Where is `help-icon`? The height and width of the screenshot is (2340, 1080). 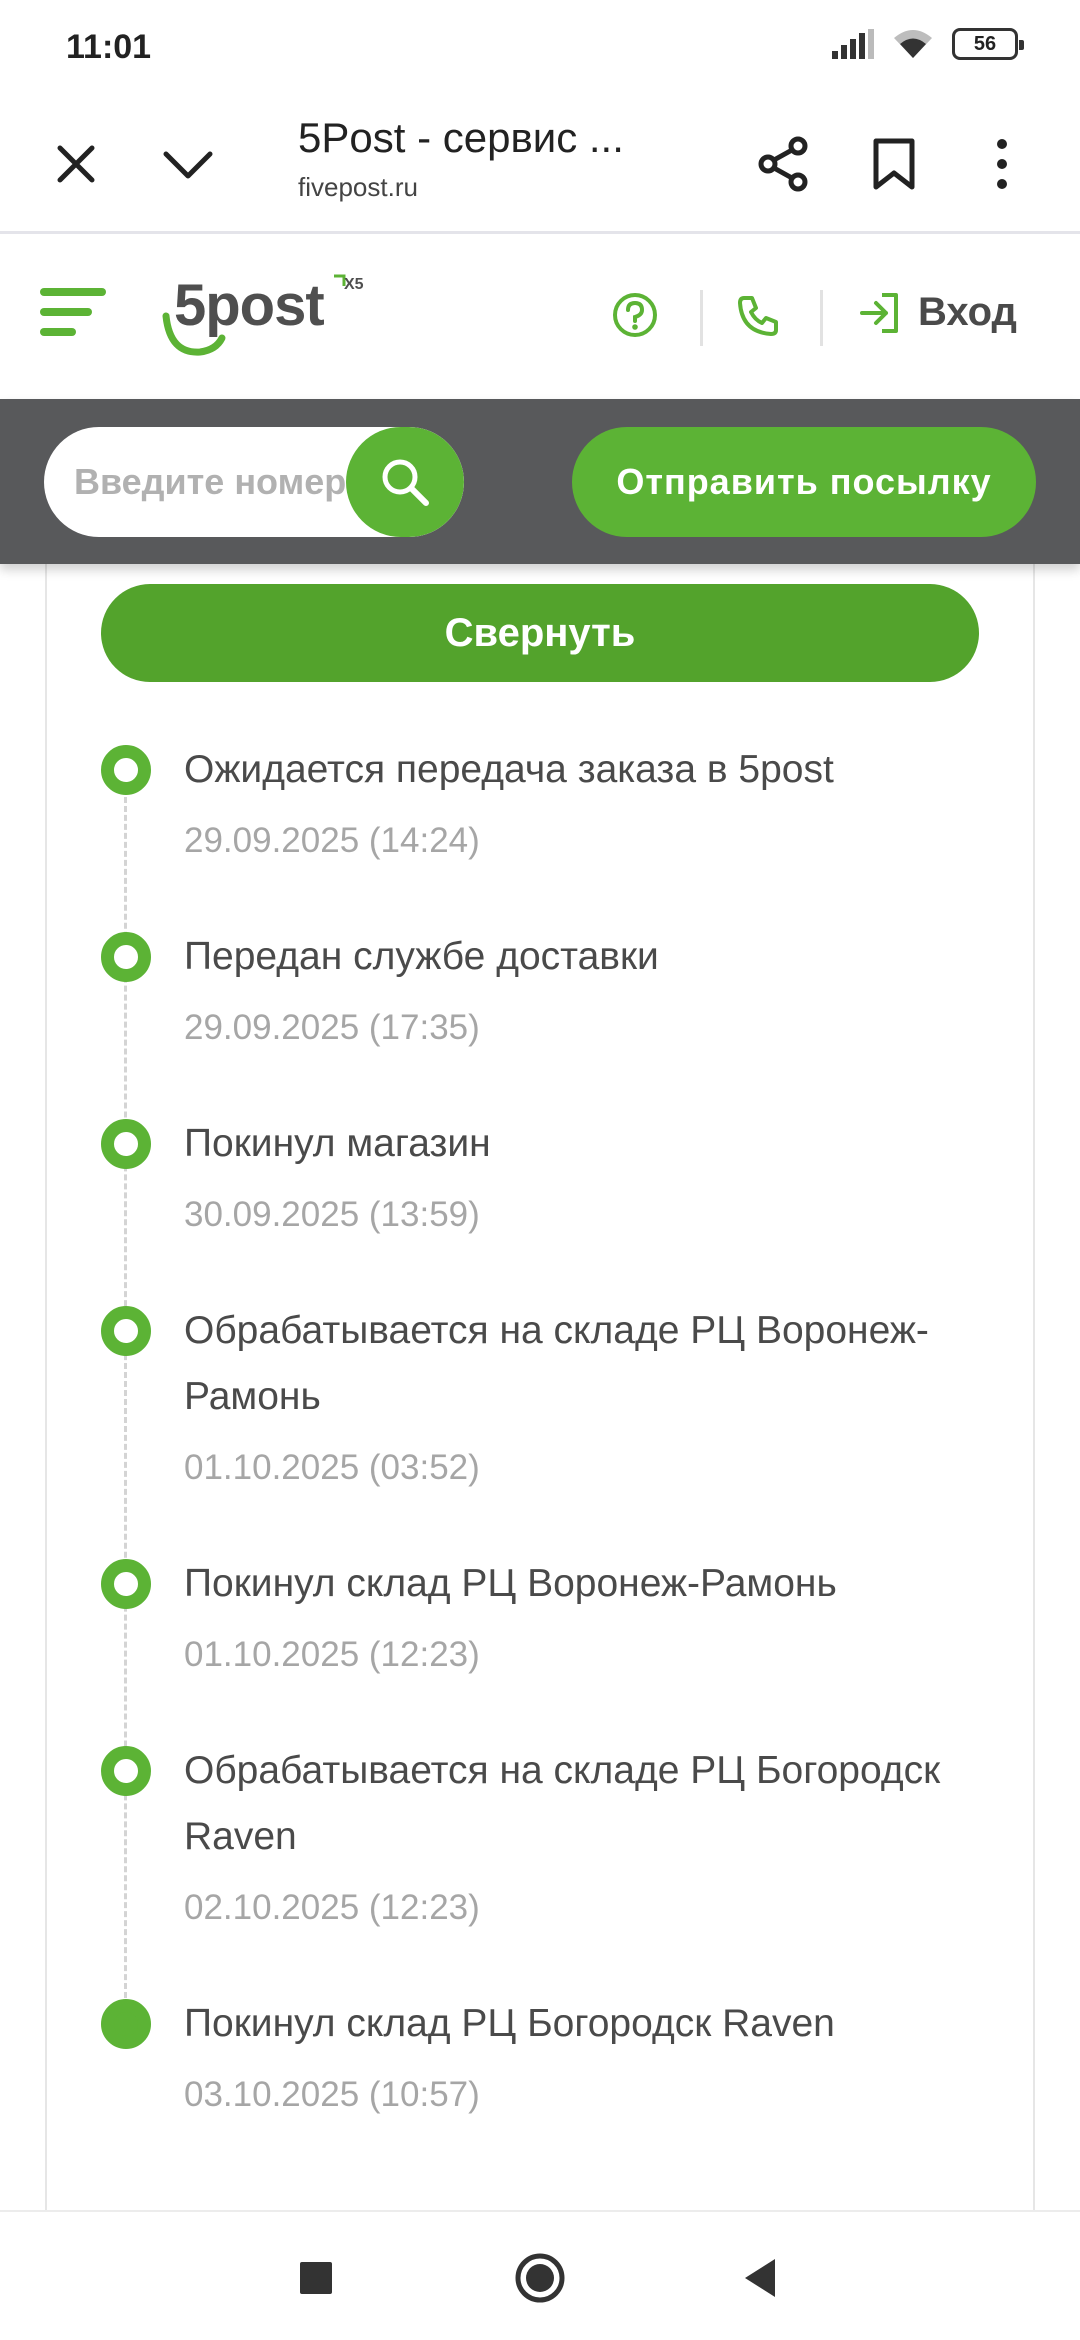 help-icon is located at coordinates (635, 315).